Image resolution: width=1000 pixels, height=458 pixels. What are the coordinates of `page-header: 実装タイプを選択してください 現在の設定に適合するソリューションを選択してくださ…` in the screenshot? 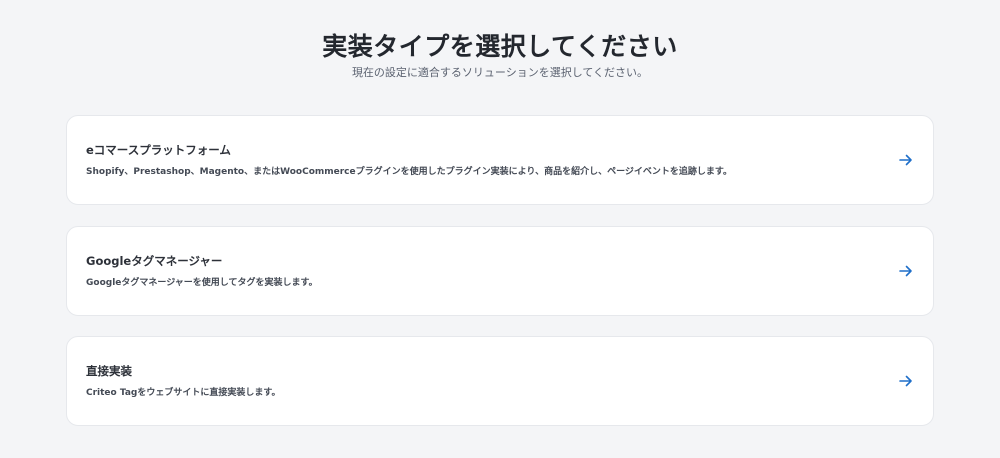 It's located at (500, 56).